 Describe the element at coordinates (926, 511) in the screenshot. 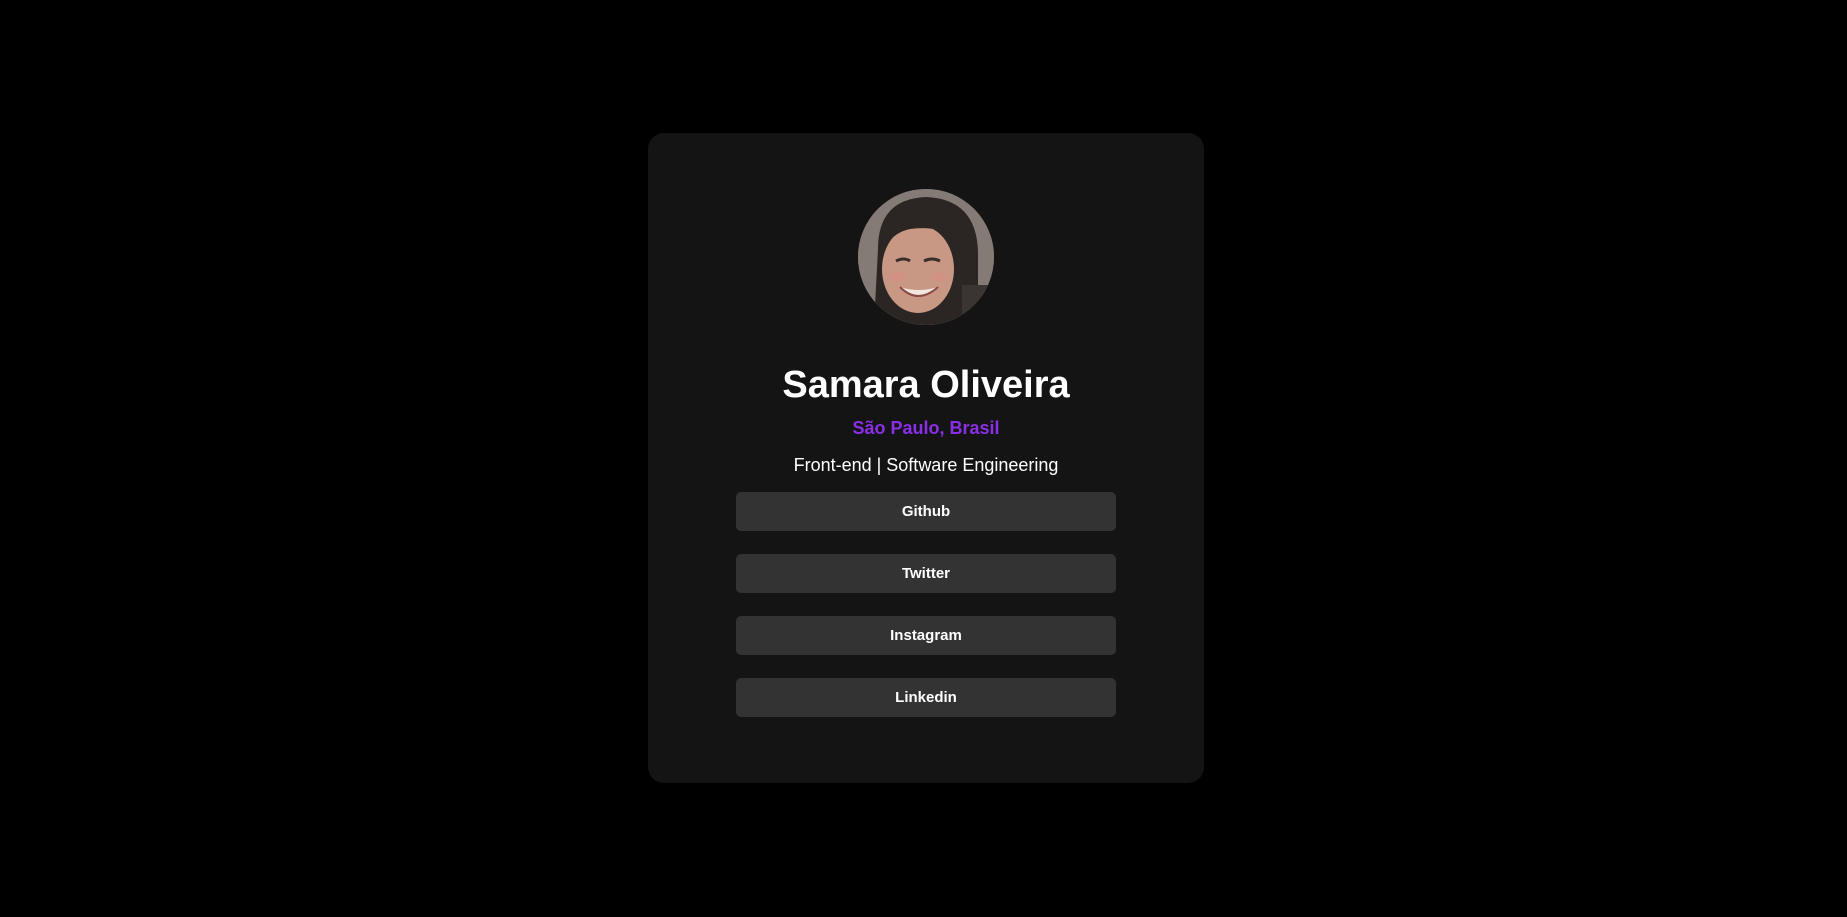

I see `github-link-button: Github` at that location.